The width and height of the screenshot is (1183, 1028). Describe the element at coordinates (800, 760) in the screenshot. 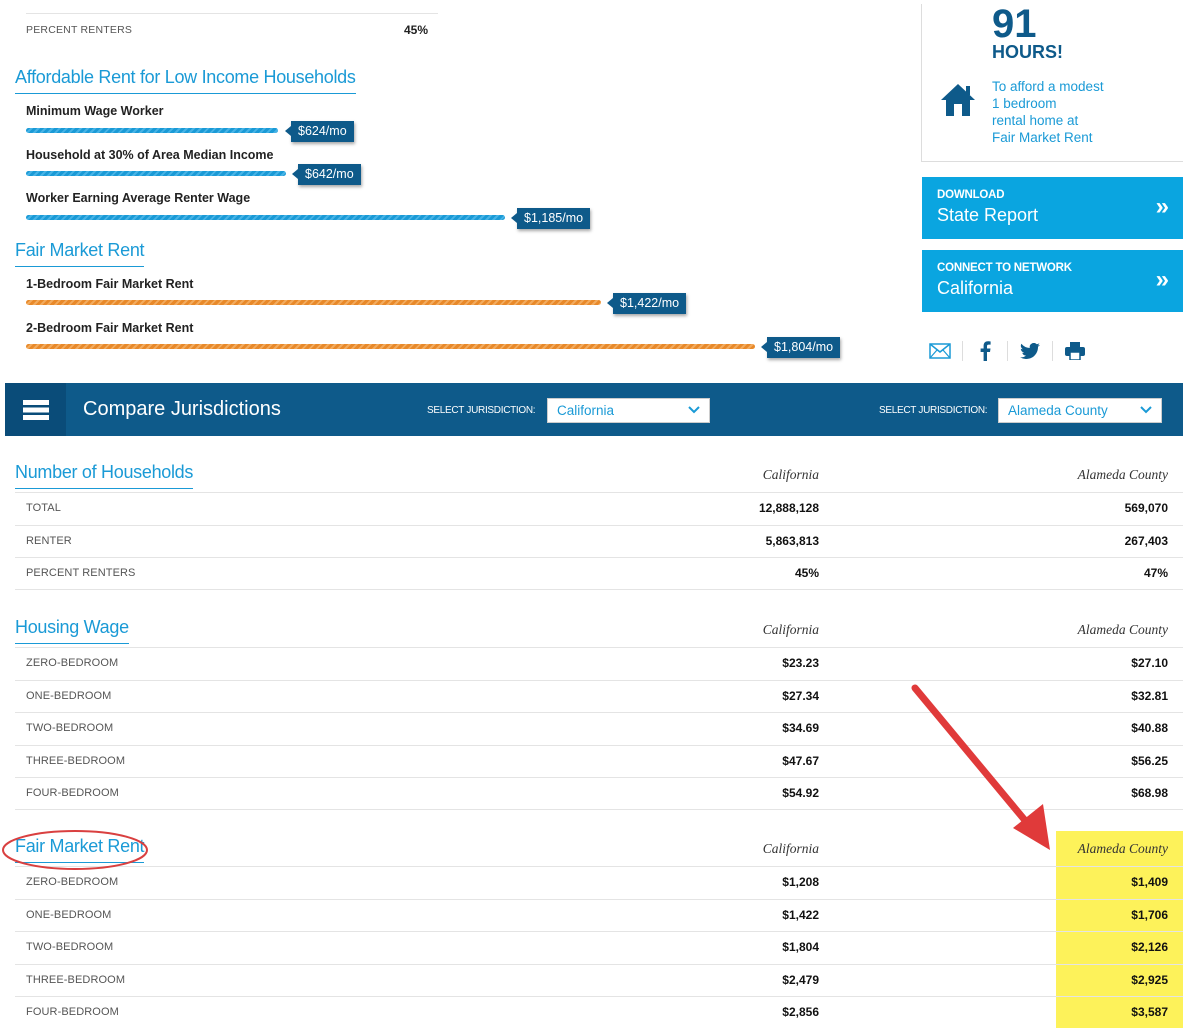

I see `row-value-california: $47.67` at that location.